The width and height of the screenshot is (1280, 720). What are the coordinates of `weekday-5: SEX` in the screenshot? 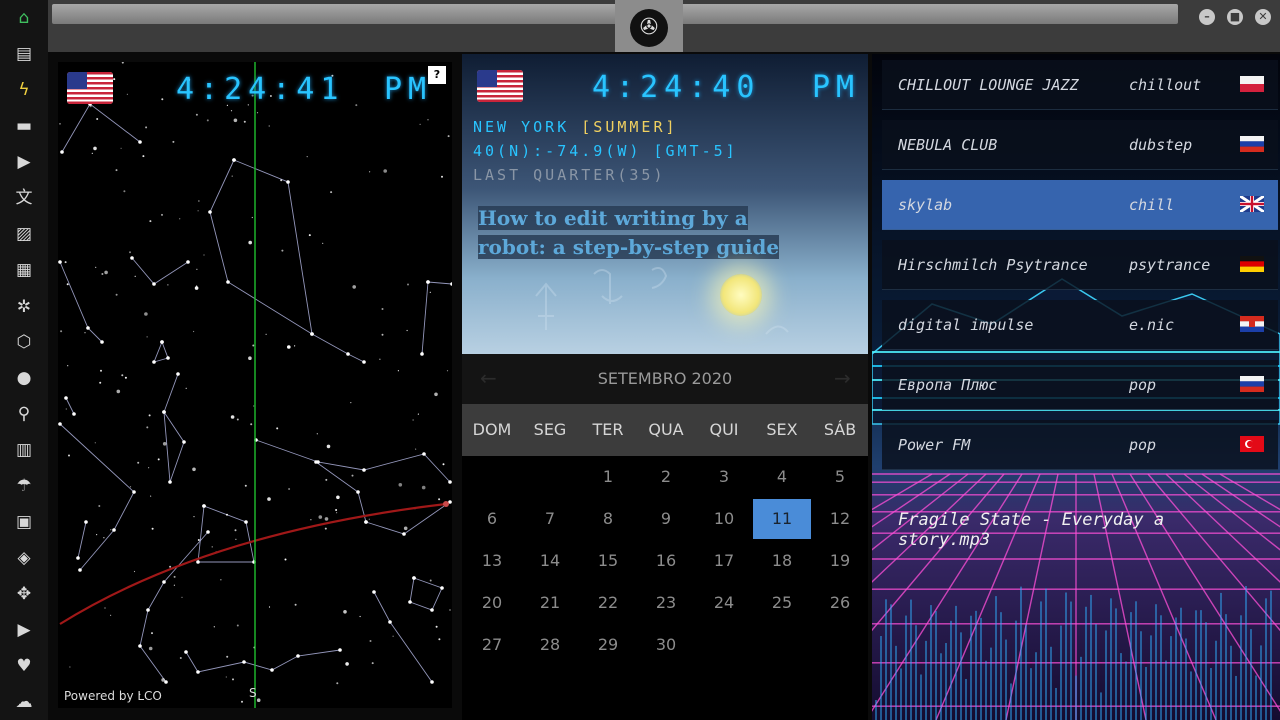 It's located at (782, 429).